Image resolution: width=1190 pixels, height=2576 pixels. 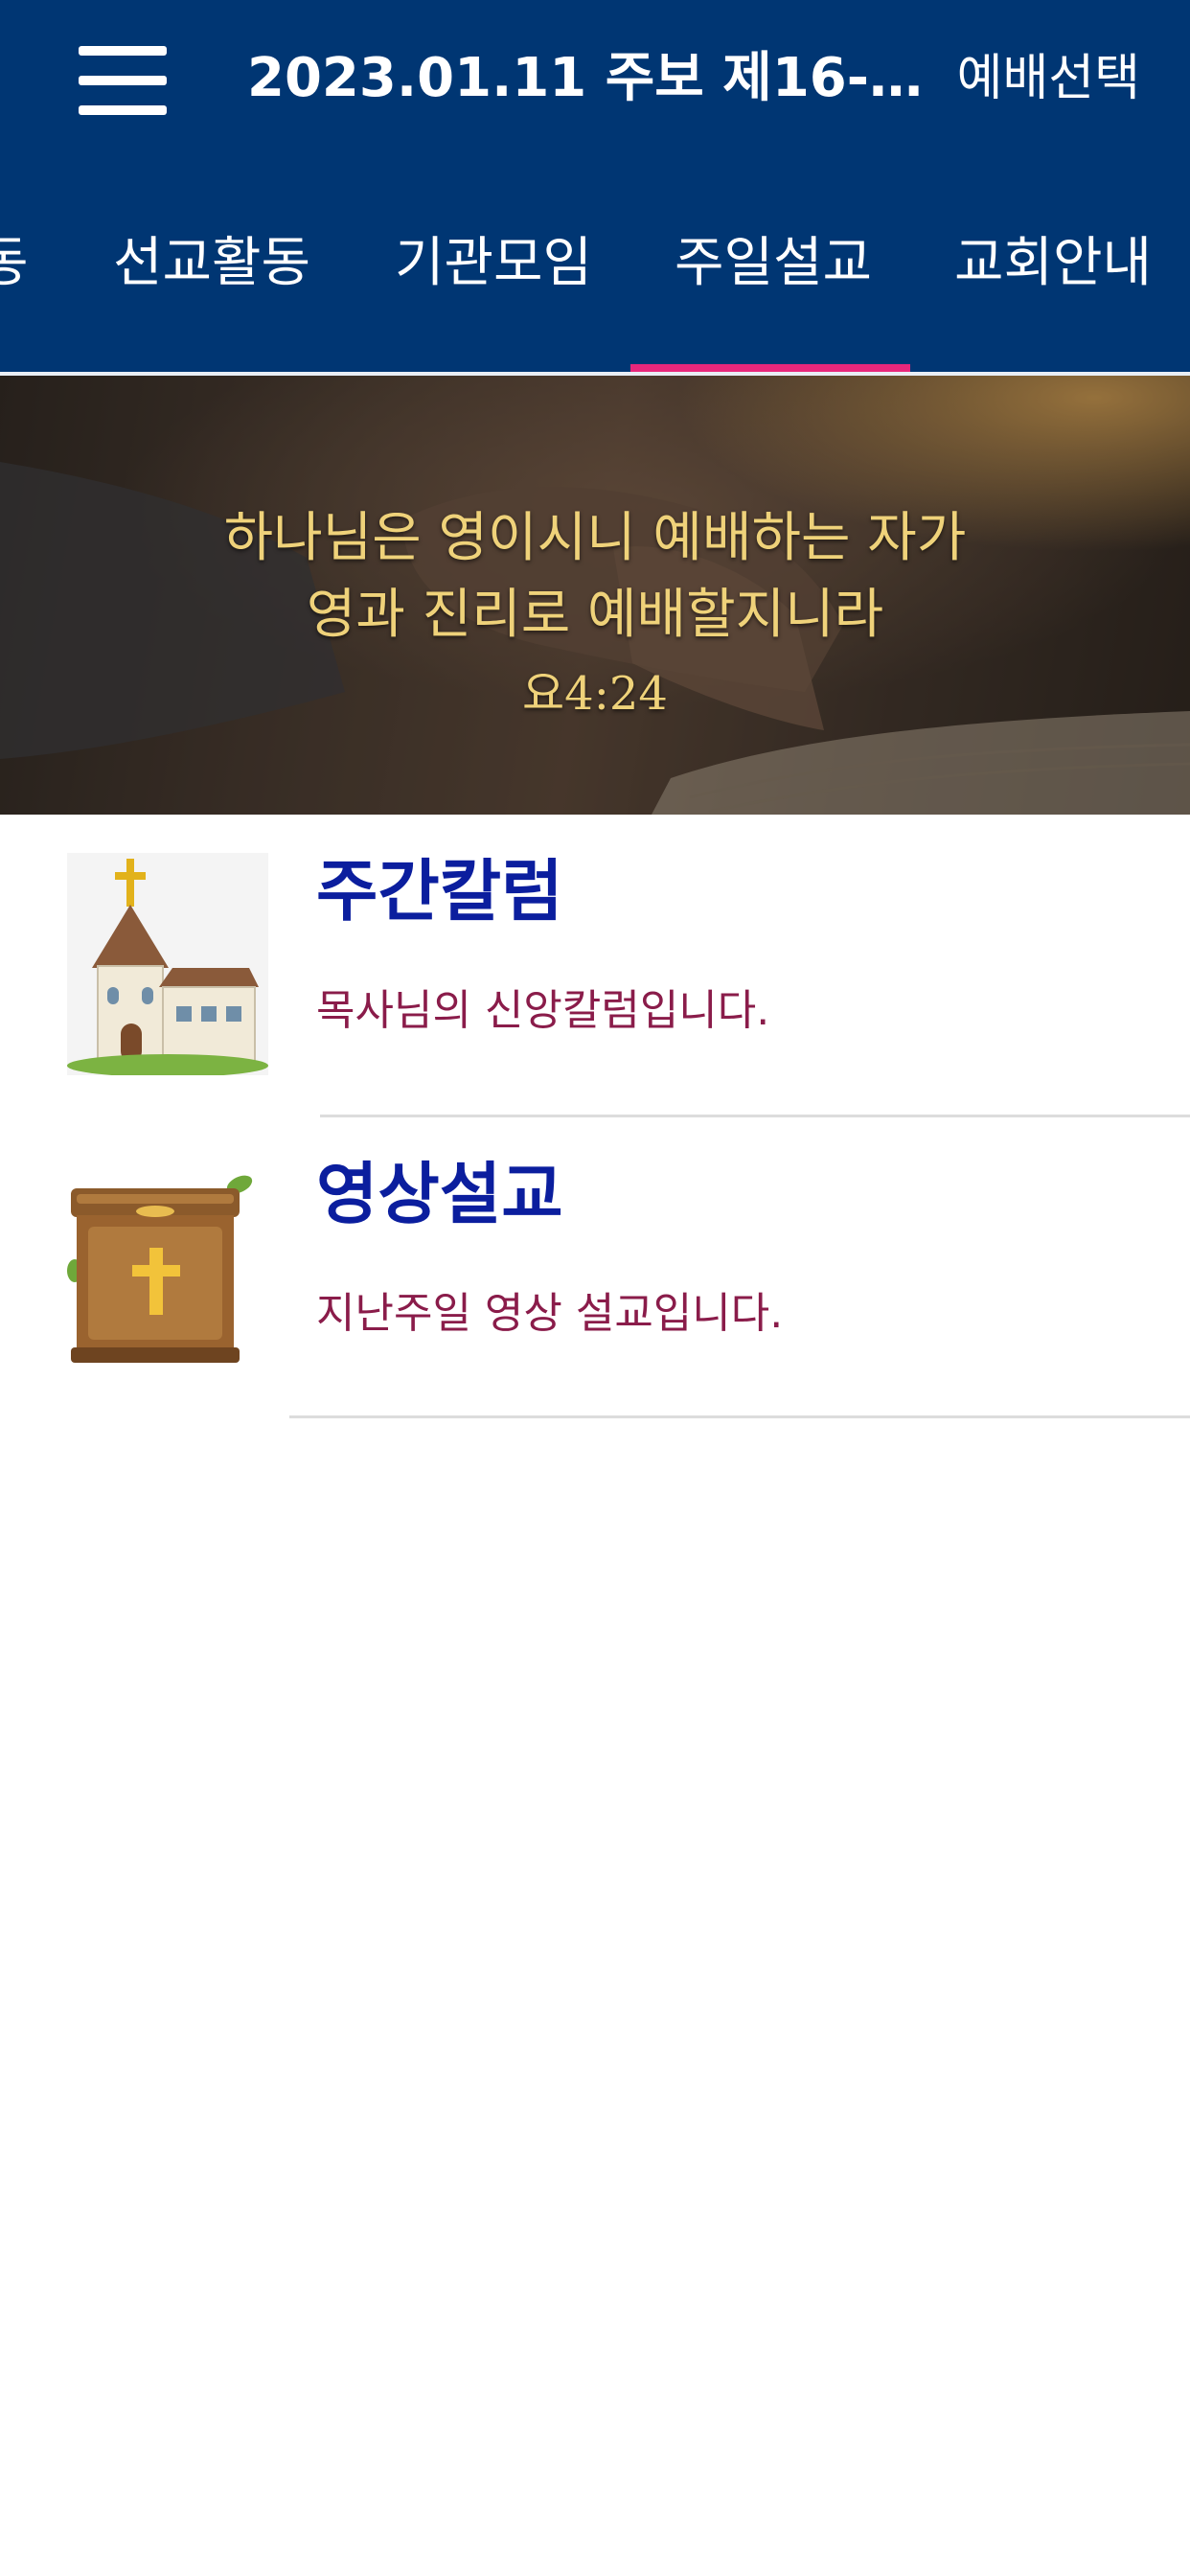 What do you see at coordinates (774, 263) in the screenshot?
I see `tab-sunday-sermon: 주일설교` at bounding box center [774, 263].